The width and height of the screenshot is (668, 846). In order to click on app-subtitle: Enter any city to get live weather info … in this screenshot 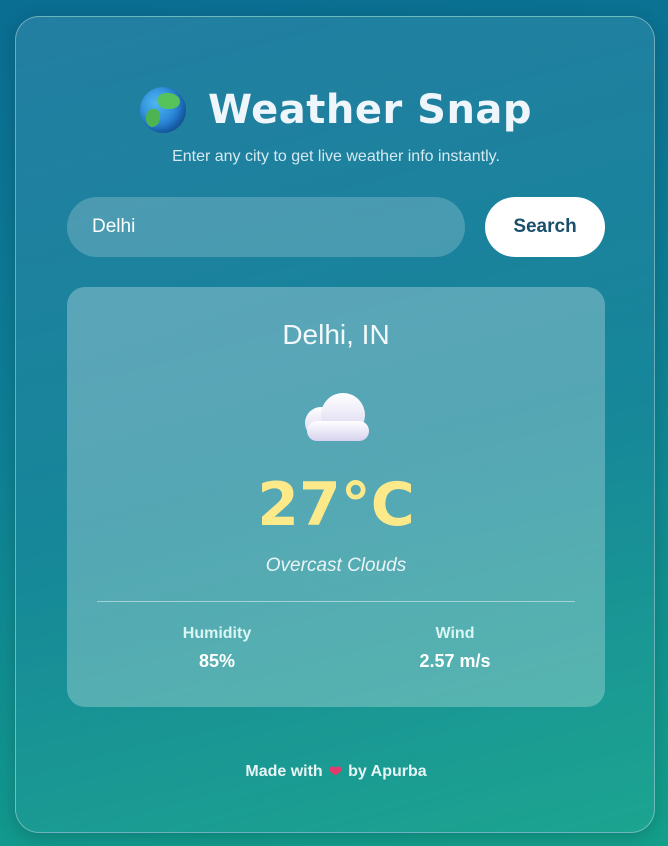, I will do `click(336, 156)`.